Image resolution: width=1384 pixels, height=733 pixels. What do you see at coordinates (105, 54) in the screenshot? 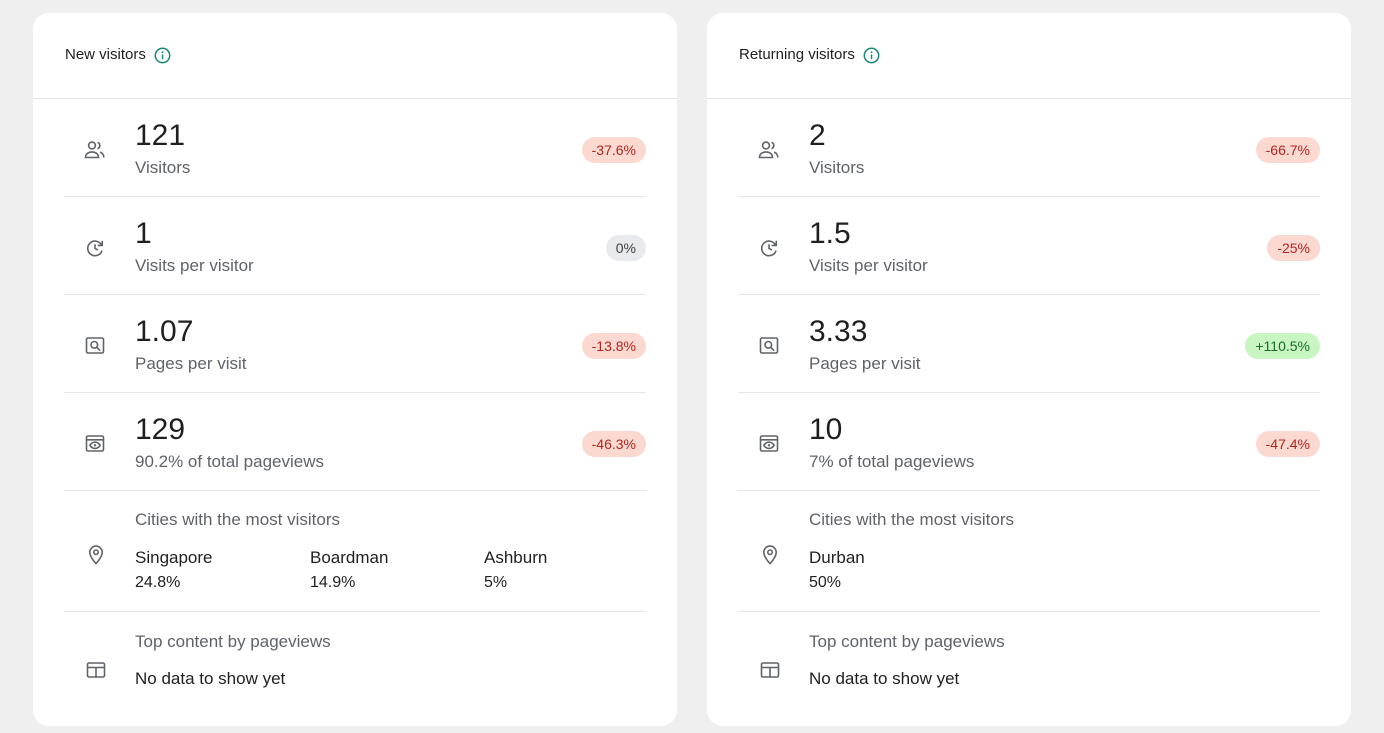
I see `card-title: New visitors` at bounding box center [105, 54].